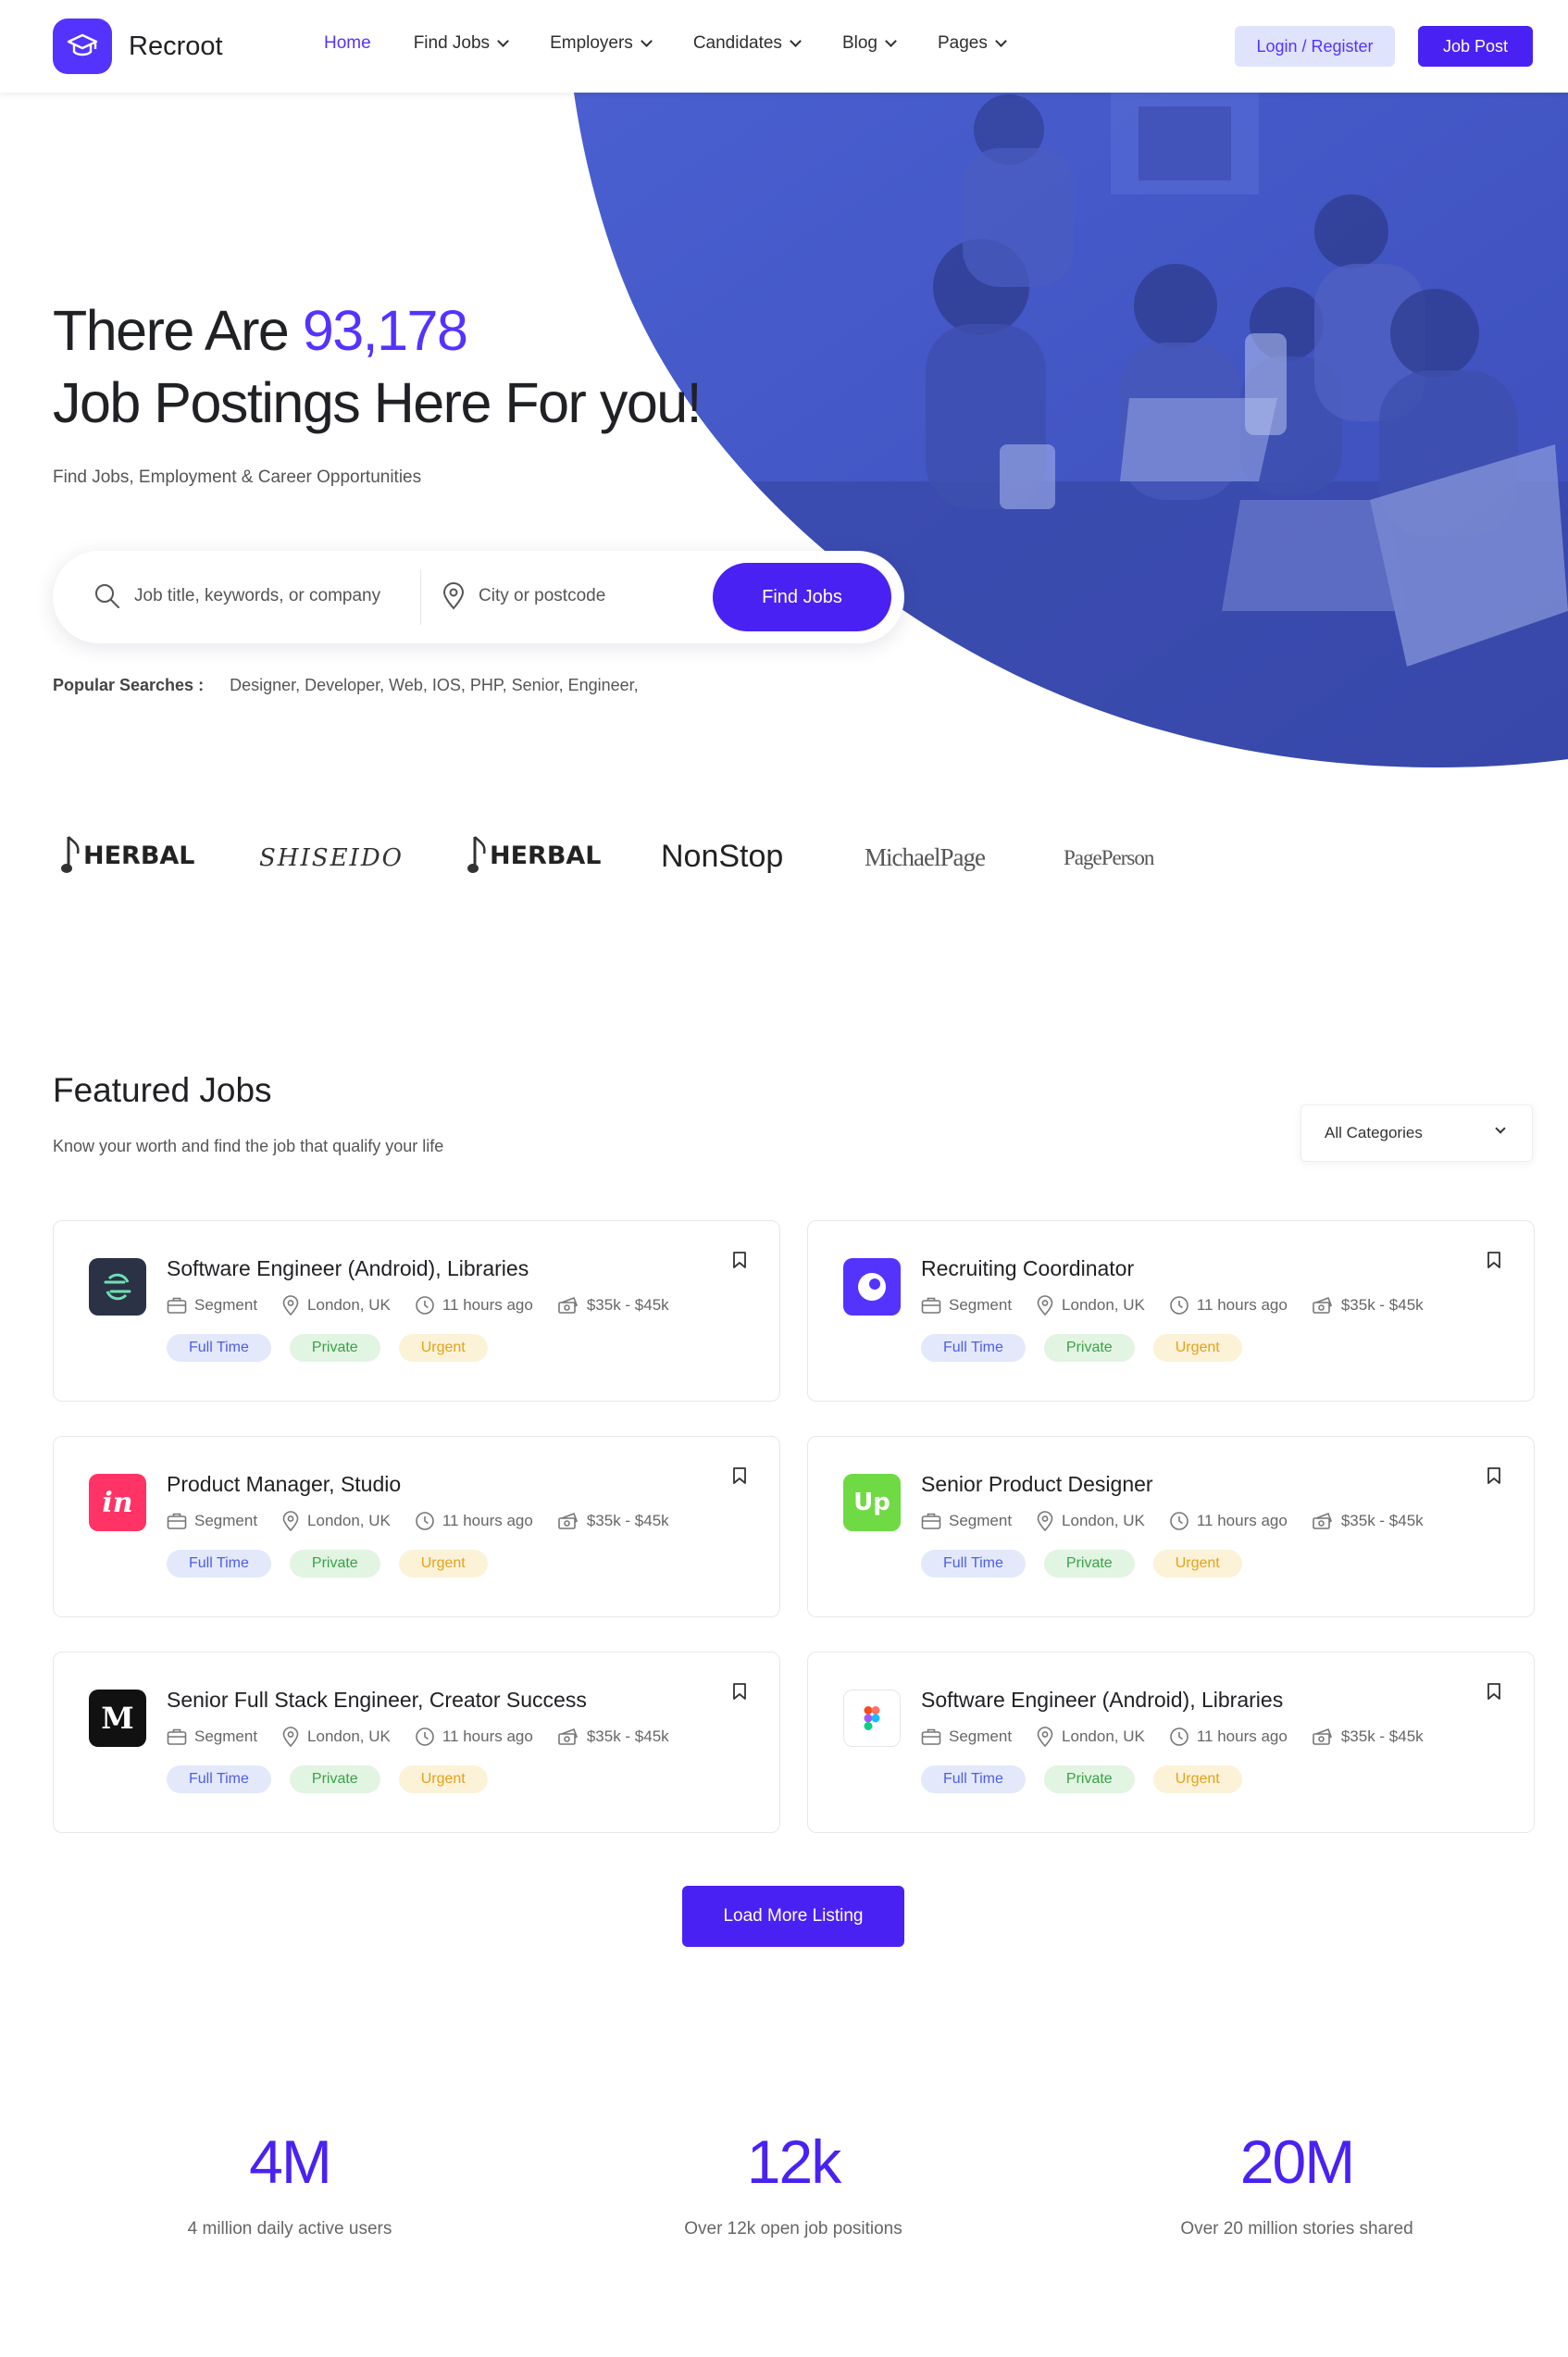 The width and height of the screenshot is (1568, 2357). I want to click on brand-logo-herbal-2: HERBAL, so click(534, 855).